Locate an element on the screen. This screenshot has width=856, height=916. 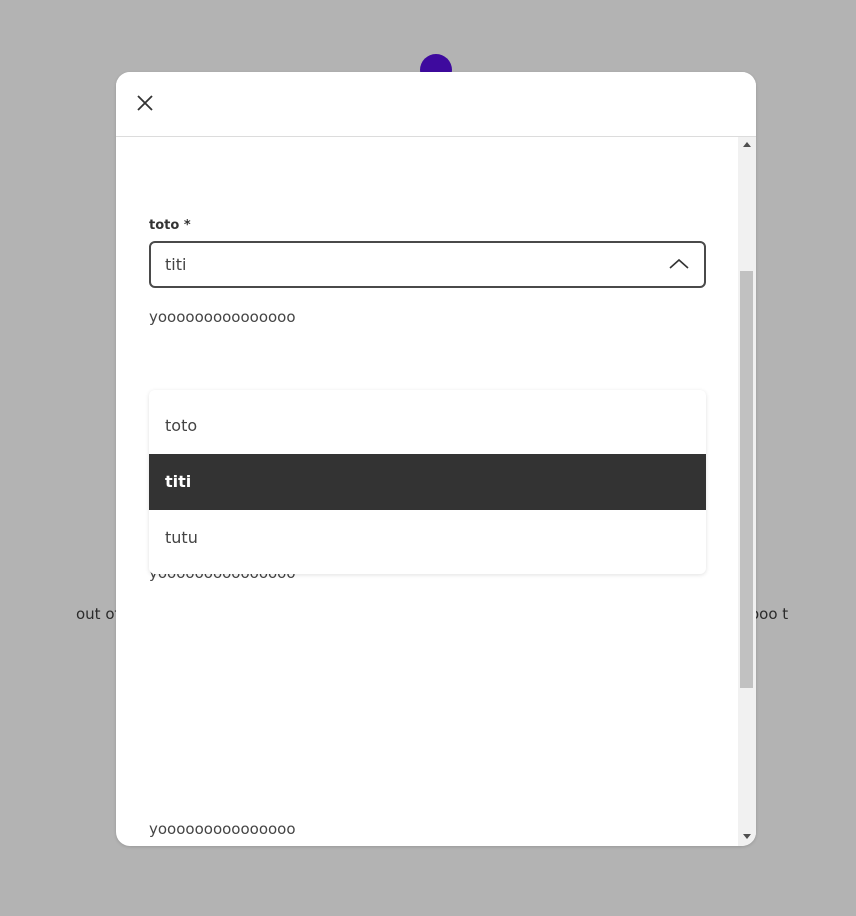
dropdown-menu: toto titi tutu is located at coordinates (427, 482).